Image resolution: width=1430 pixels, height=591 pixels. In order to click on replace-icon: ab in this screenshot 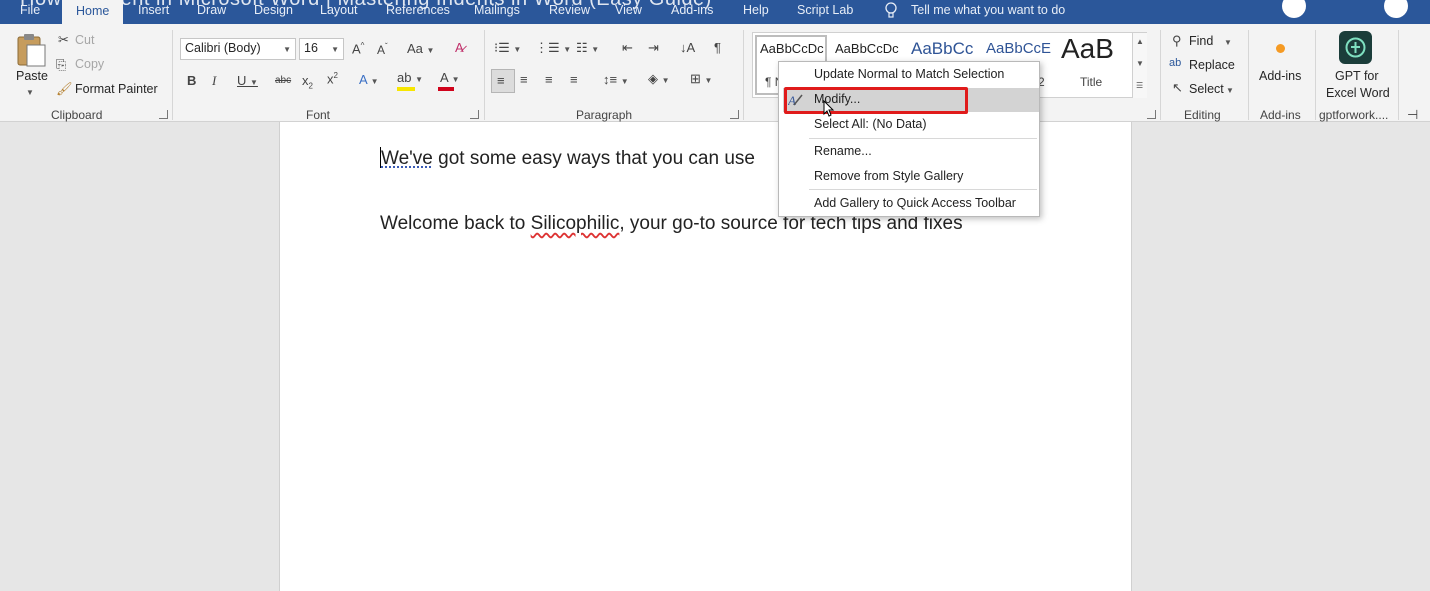, I will do `click(1175, 63)`.